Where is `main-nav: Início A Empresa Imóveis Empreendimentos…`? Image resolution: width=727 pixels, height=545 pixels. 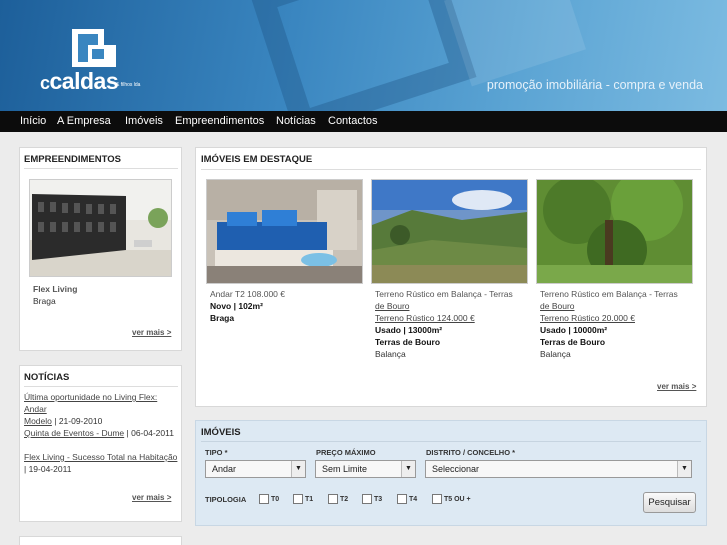
main-nav: Início A Empresa Imóveis Empreendimentos… is located at coordinates (363, 121).